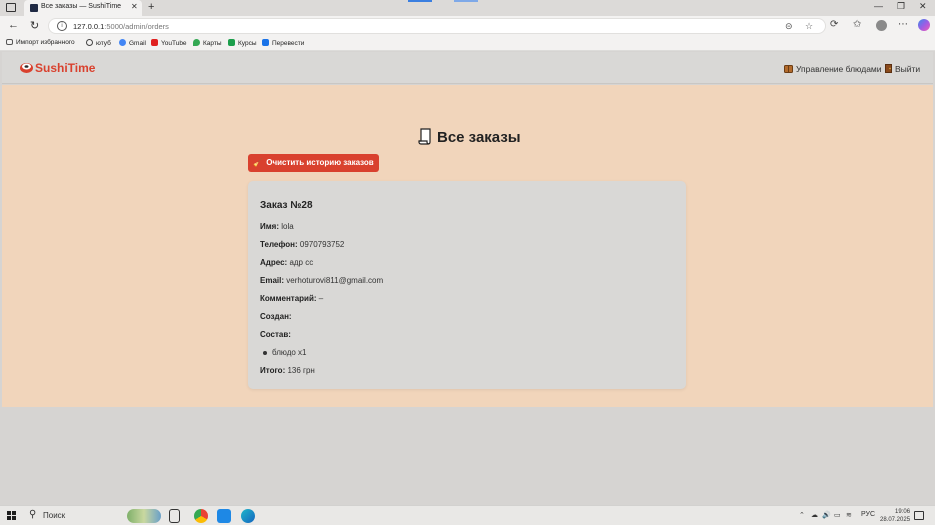 The width and height of the screenshot is (935, 525). Describe the element at coordinates (834, 24) in the screenshot. I see `extensions-icon: ⟳` at that location.